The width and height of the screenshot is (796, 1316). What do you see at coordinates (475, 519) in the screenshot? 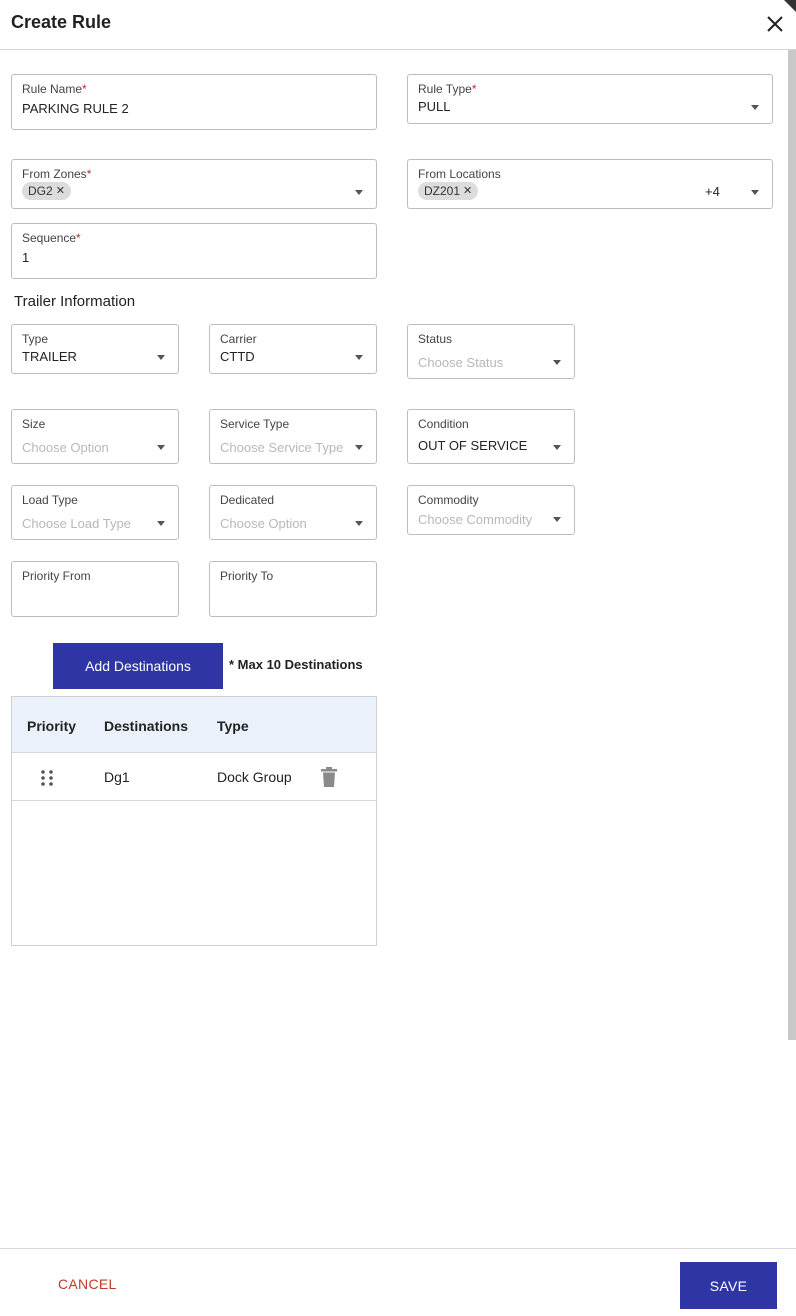
I see `commodity-placeholder: Choose Commodity` at bounding box center [475, 519].